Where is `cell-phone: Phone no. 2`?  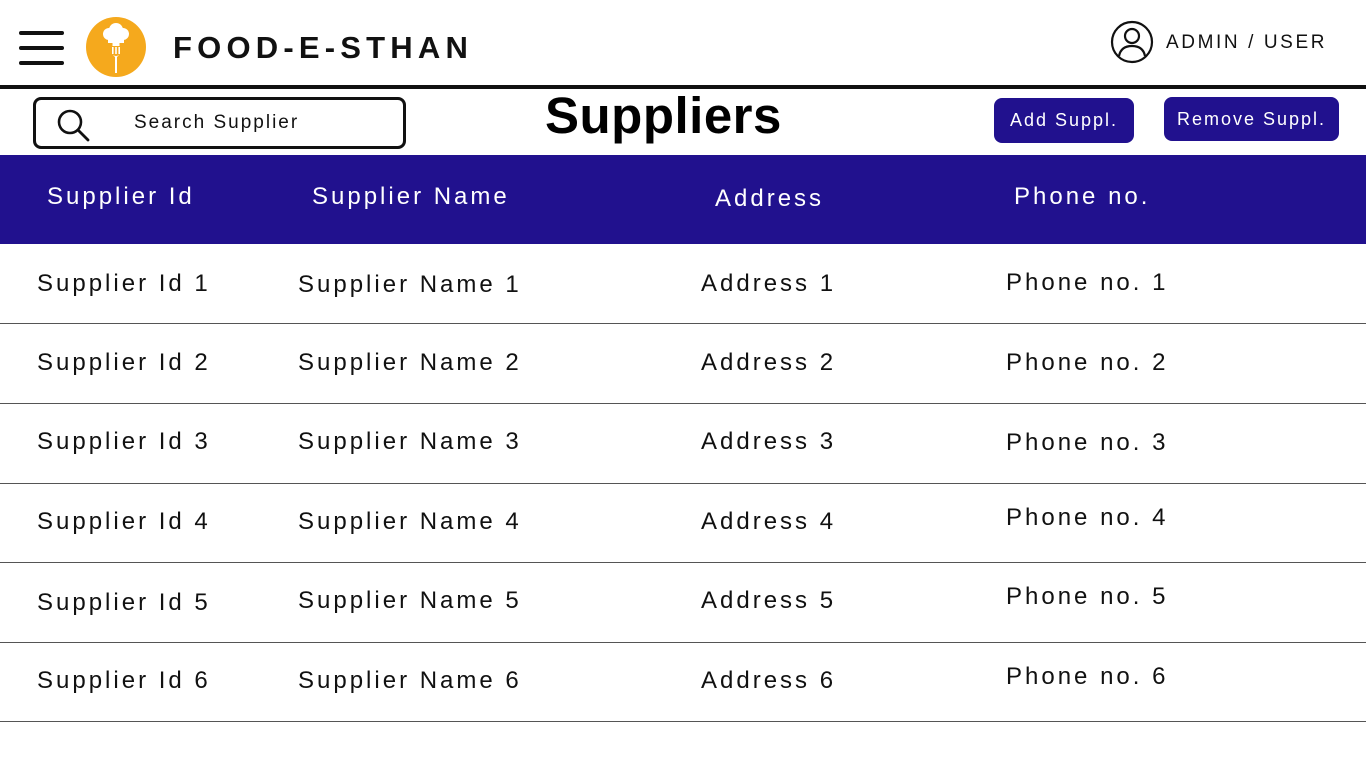 cell-phone: Phone no. 2 is located at coordinates (1087, 362).